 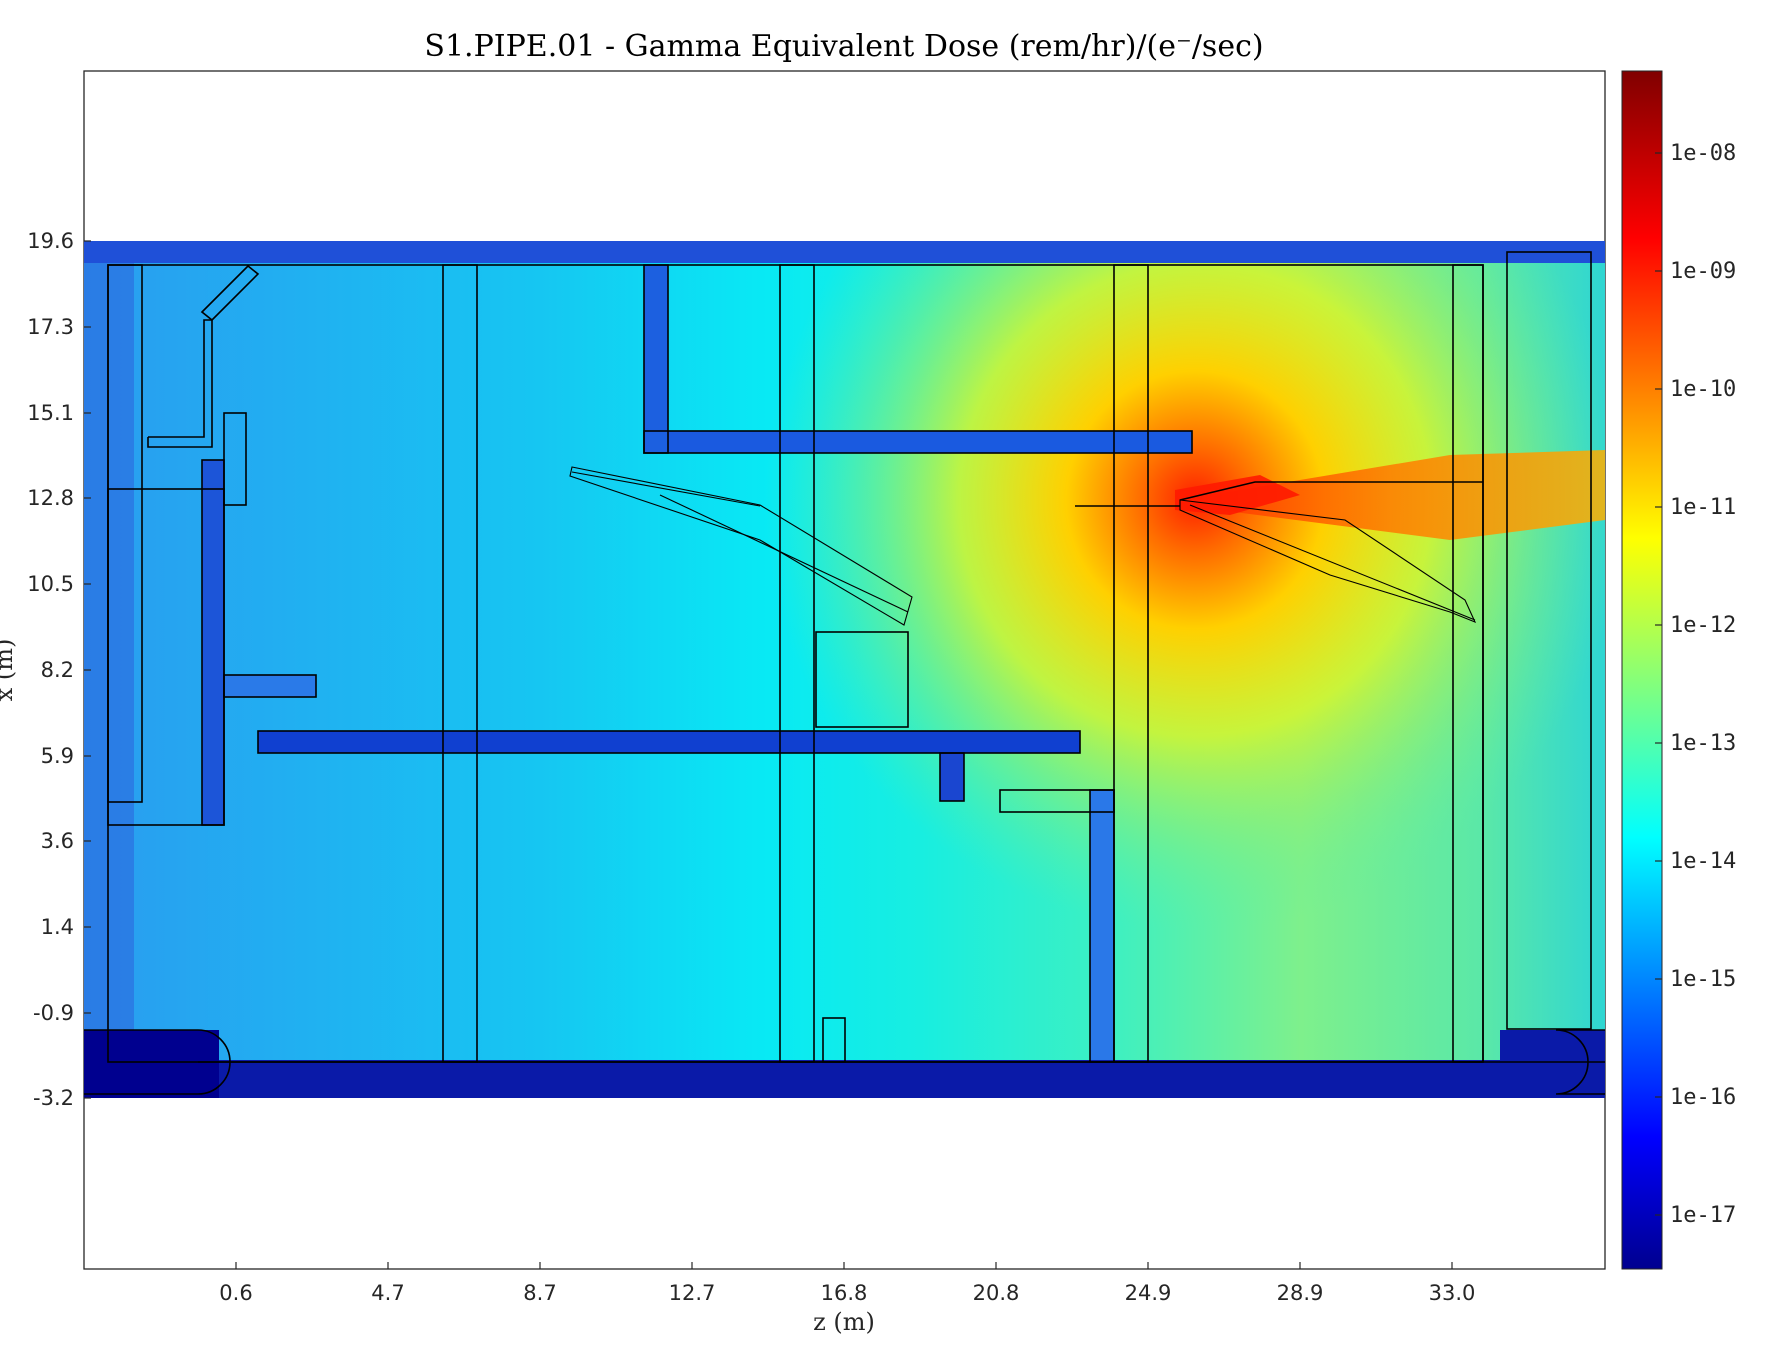 I want to click on colorbar-tick: 1e-11, so click(x=1695, y=507).